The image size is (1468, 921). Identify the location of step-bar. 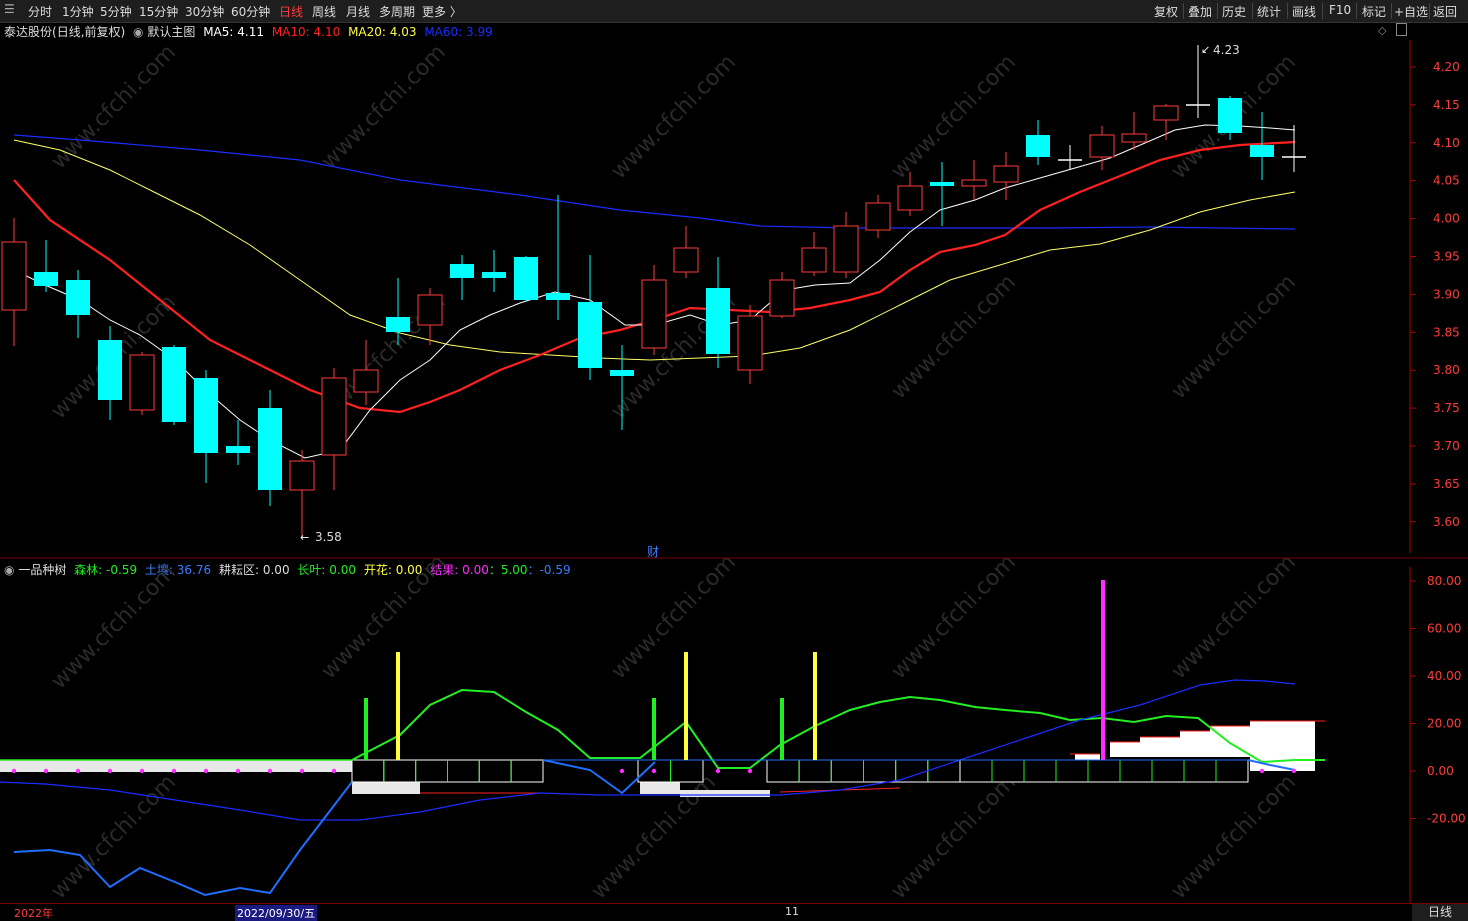
(1160, 747).